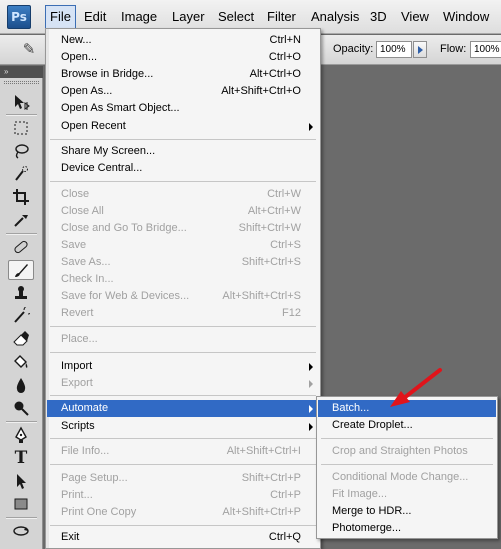  I want to click on healing-brush-tool-icon, so click(21, 247).